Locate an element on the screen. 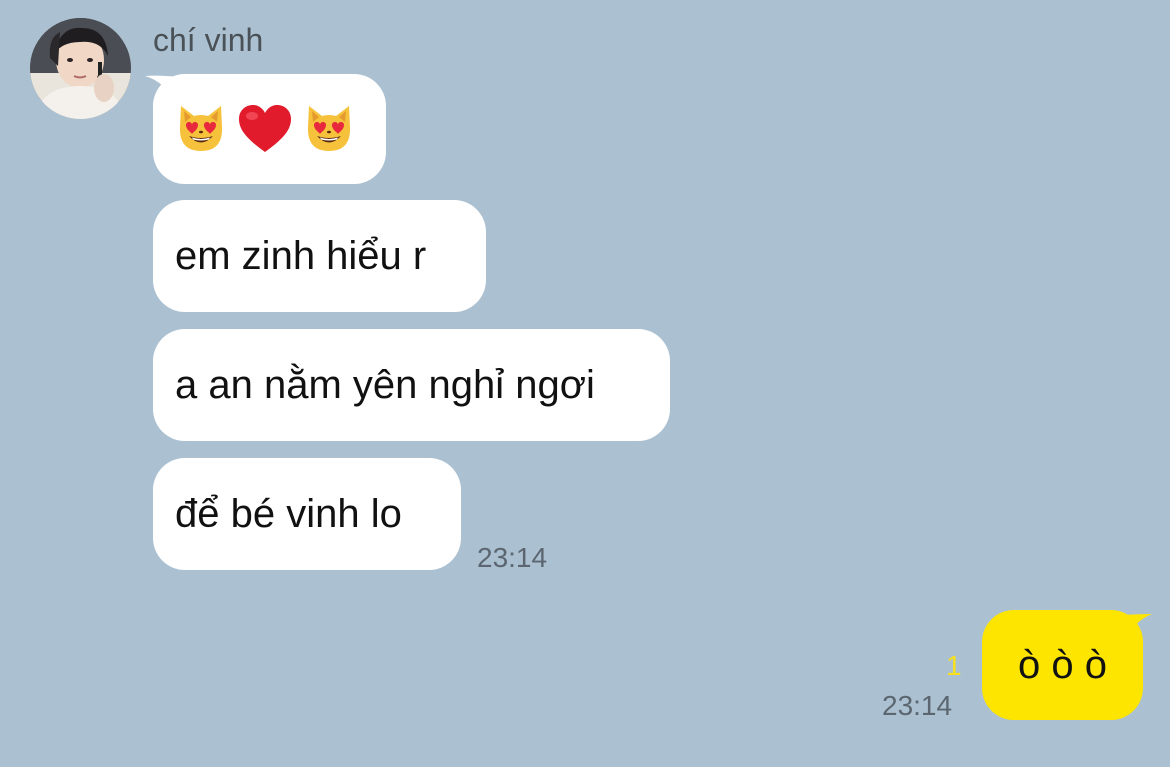 Image resolution: width=1170 pixels, height=767 pixels. message-text: a an nằm yên nghỉ ngơi is located at coordinates (385, 384).